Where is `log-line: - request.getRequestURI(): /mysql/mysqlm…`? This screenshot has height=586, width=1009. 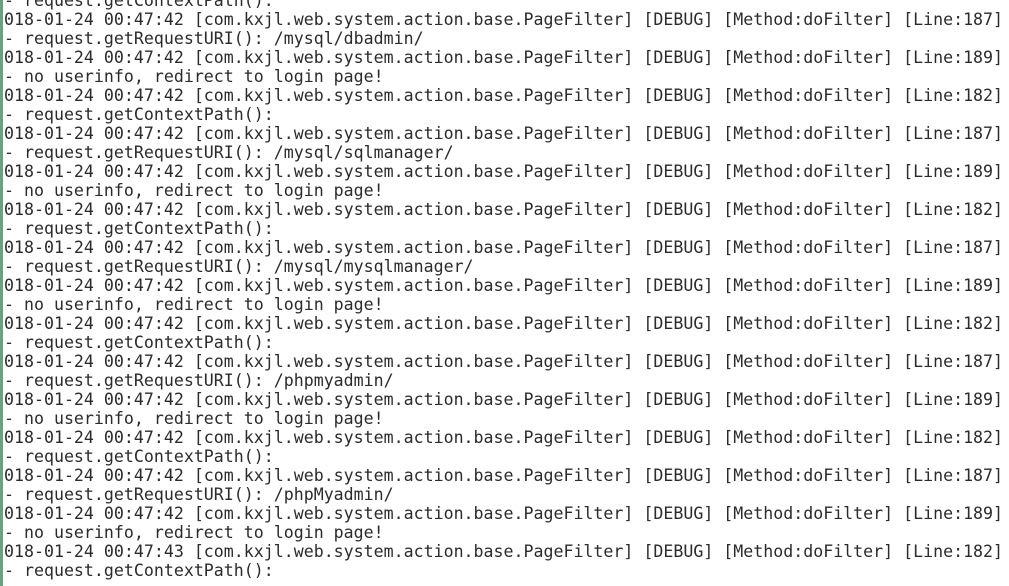
log-line: - request.getRequestURI(): /mysql/mysqlm… is located at coordinates (239, 266).